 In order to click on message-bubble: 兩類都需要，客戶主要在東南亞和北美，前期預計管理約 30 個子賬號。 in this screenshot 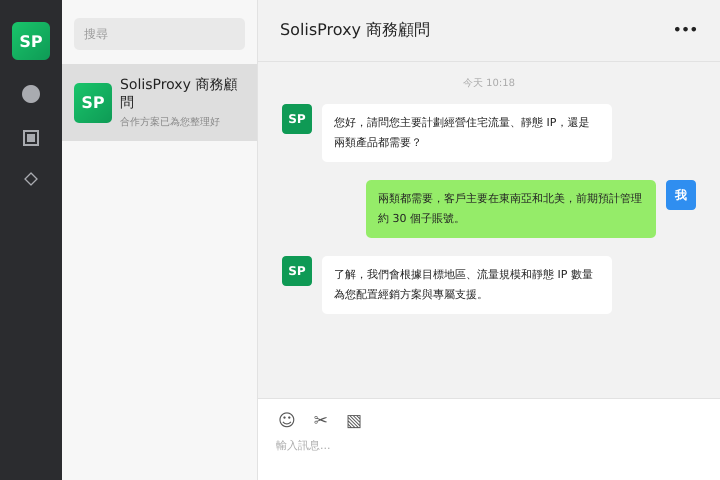, I will do `click(511, 209)`.